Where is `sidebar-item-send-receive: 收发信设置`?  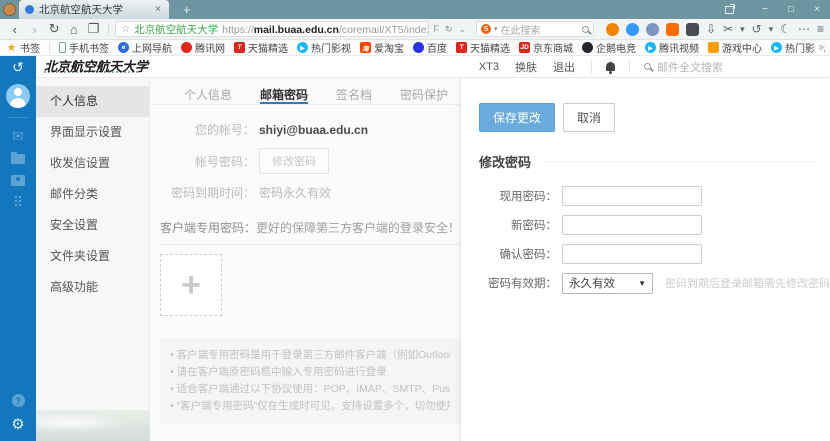 sidebar-item-send-receive: 收发信设置 is located at coordinates (92, 163).